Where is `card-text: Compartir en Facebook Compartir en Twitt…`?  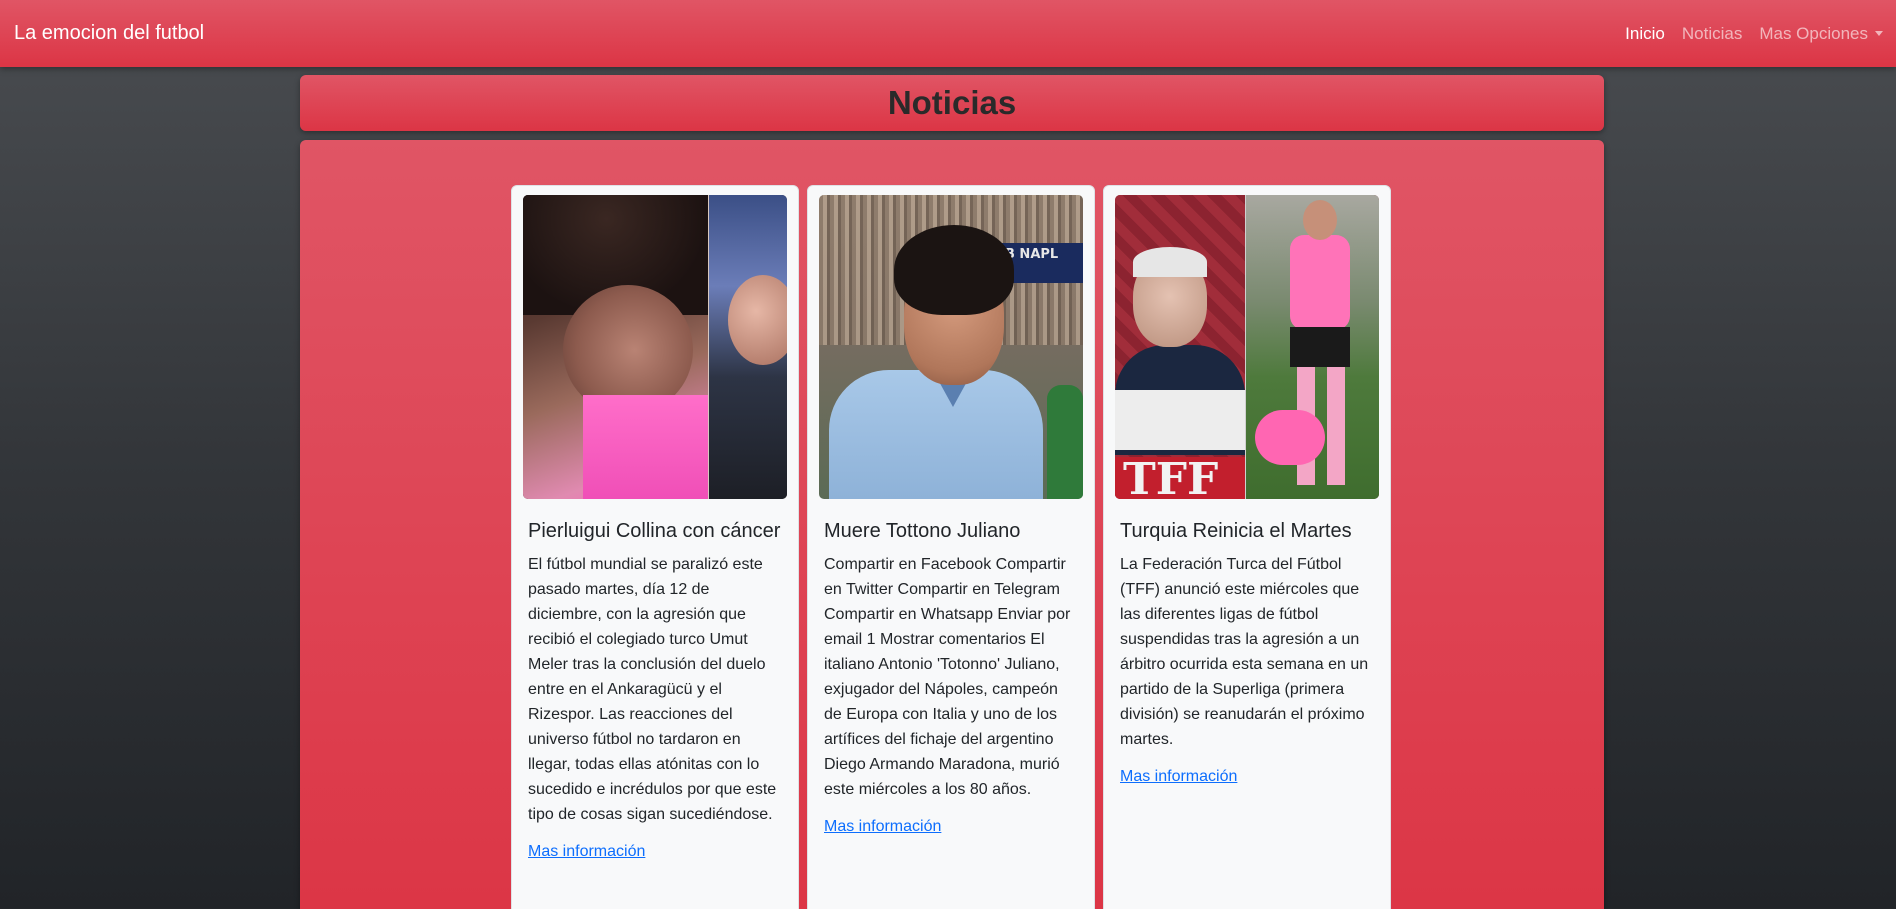
card-text: Compartir en Facebook Compartir en Twitt… is located at coordinates (947, 677).